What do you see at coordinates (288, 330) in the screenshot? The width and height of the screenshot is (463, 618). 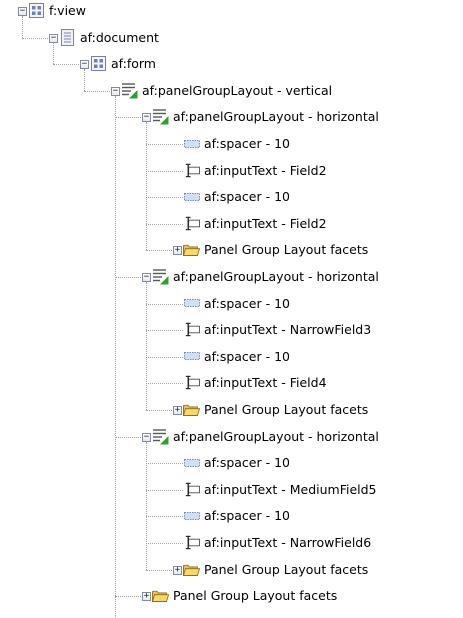 I see `tree-node-label: af:inputText - NarrowField3` at bounding box center [288, 330].